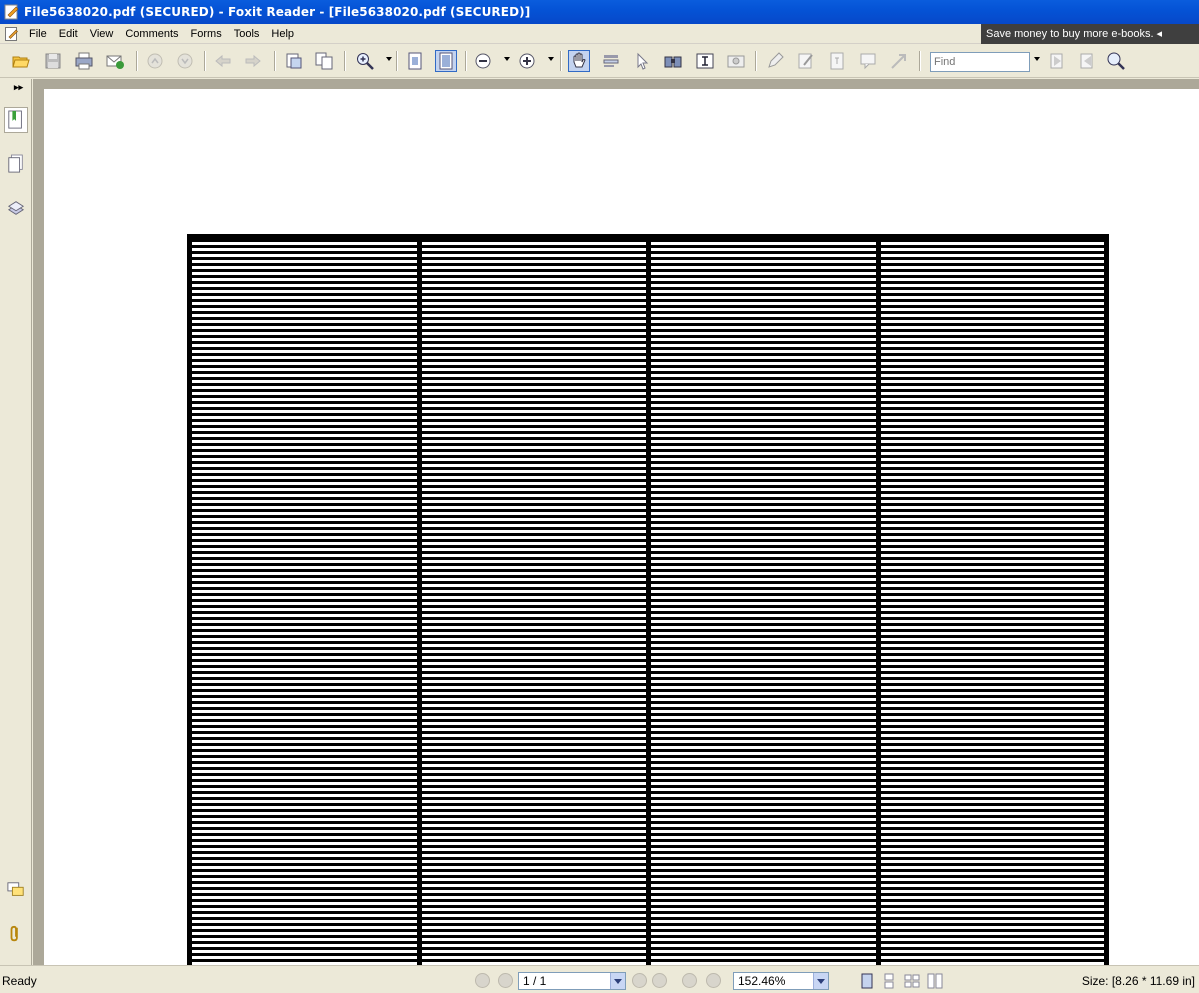 The image size is (1199, 993). Describe the element at coordinates (1138, 981) in the screenshot. I see `page-size-text: Size: [8.26 * 11.69 in]` at that location.